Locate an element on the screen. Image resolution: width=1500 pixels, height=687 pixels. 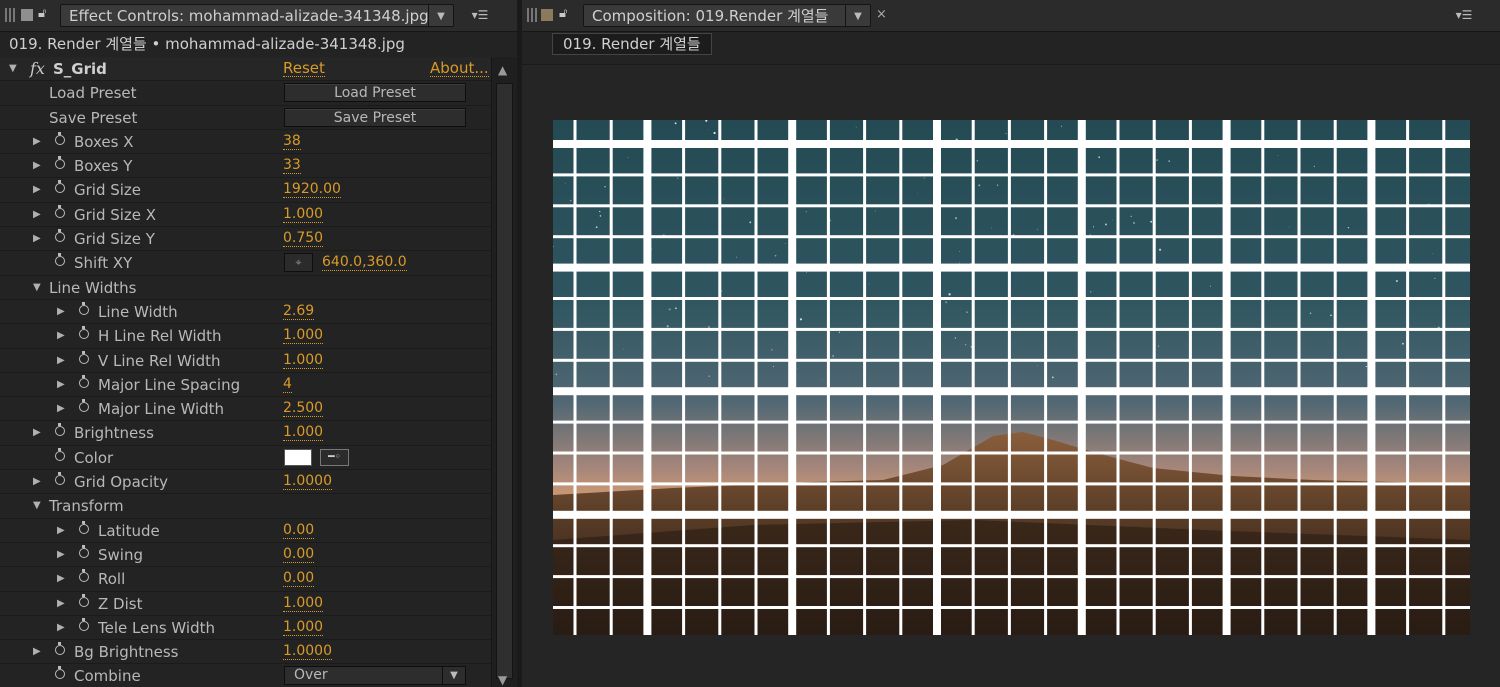
vertical-grid-line is located at coordinates (756, 377).